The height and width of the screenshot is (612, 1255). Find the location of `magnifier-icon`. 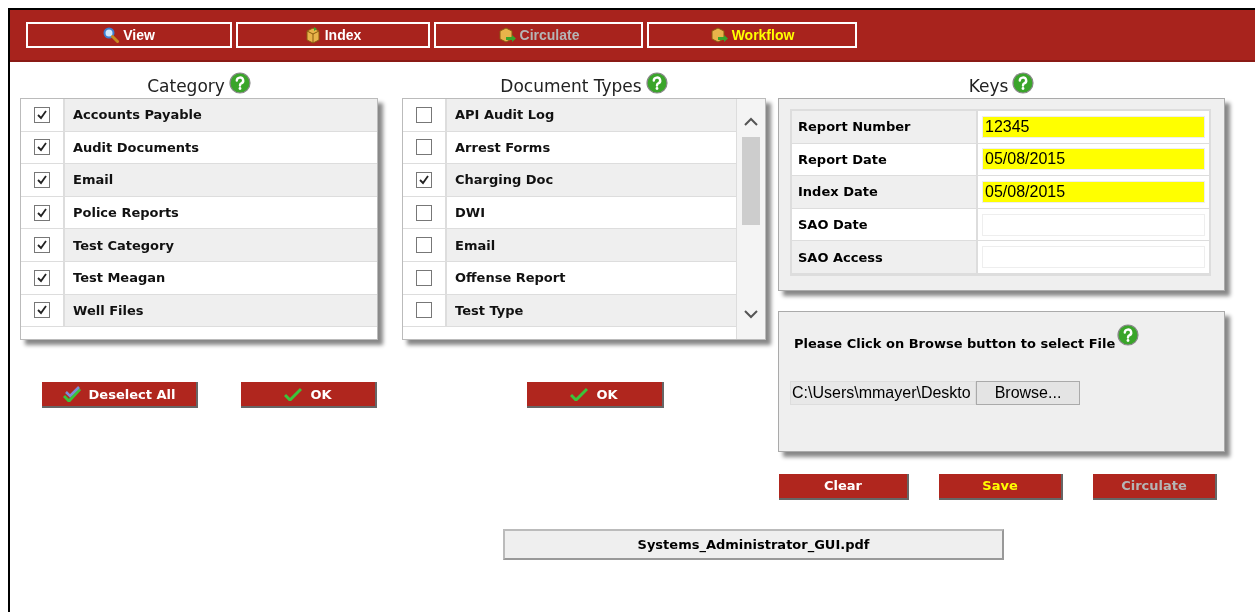

magnifier-icon is located at coordinates (111, 35).